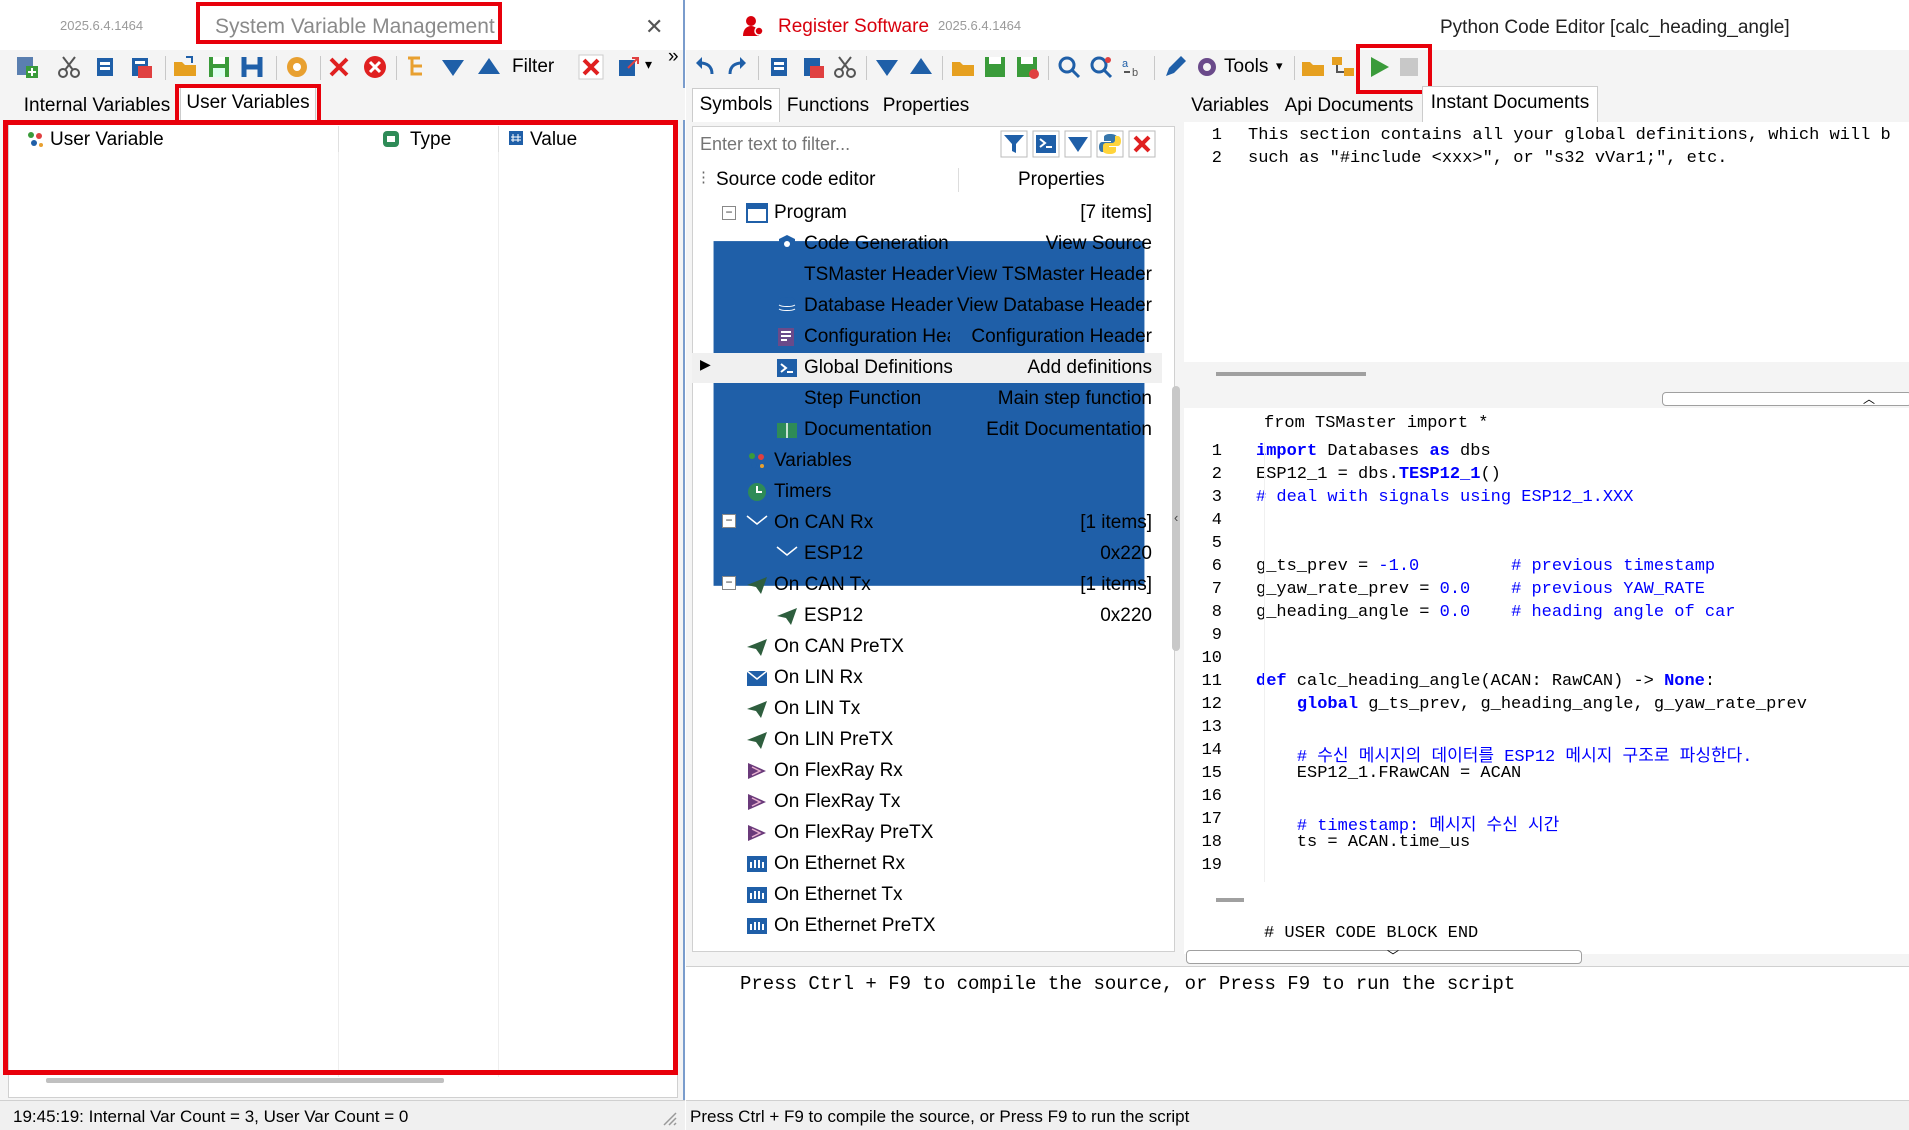  What do you see at coordinates (927, 523) in the screenshot?
I see `tree-item: On CAN Rx [1 items]` at bounding box center [927, 523].